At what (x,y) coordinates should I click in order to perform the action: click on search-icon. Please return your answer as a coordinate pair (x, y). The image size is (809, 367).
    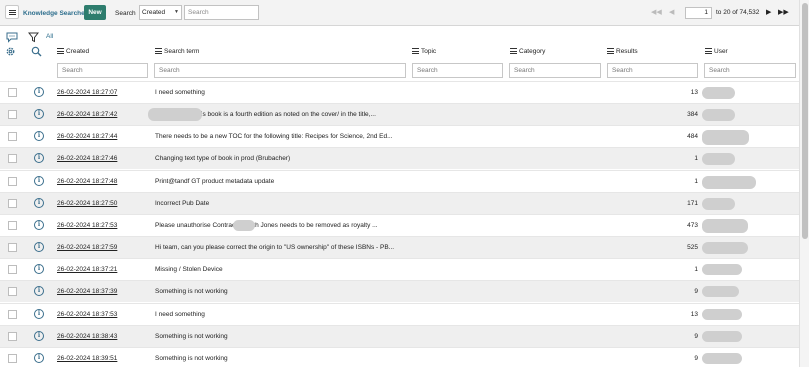
    Looking at the image, I should click on (36, 51).